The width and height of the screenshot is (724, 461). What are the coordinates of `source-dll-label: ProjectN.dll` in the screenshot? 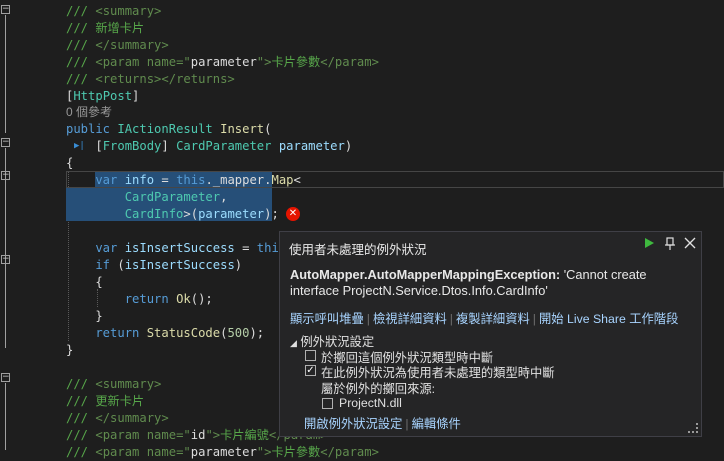 It's located at (370, 403).